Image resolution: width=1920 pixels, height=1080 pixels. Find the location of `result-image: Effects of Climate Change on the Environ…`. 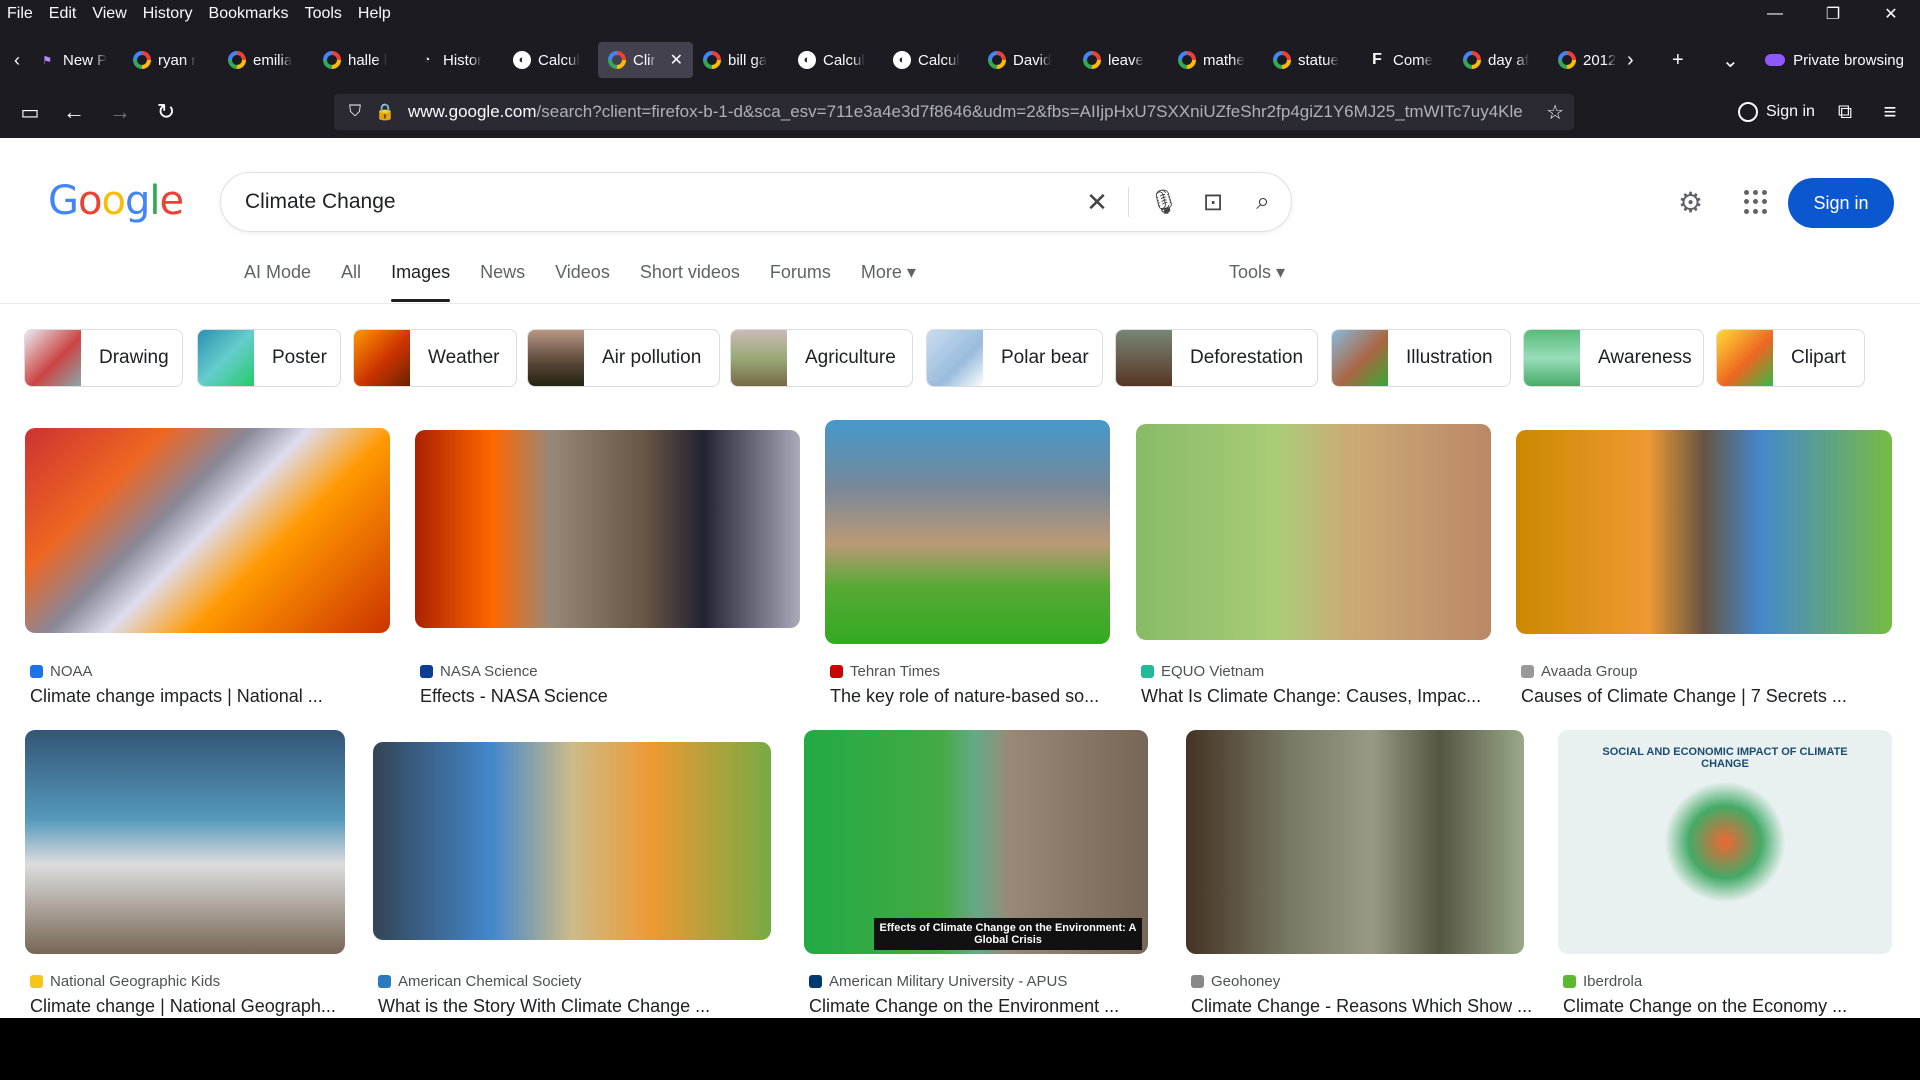

result-image: Effects of Climate Change on the Environ… is located at coordinates (976, 842).